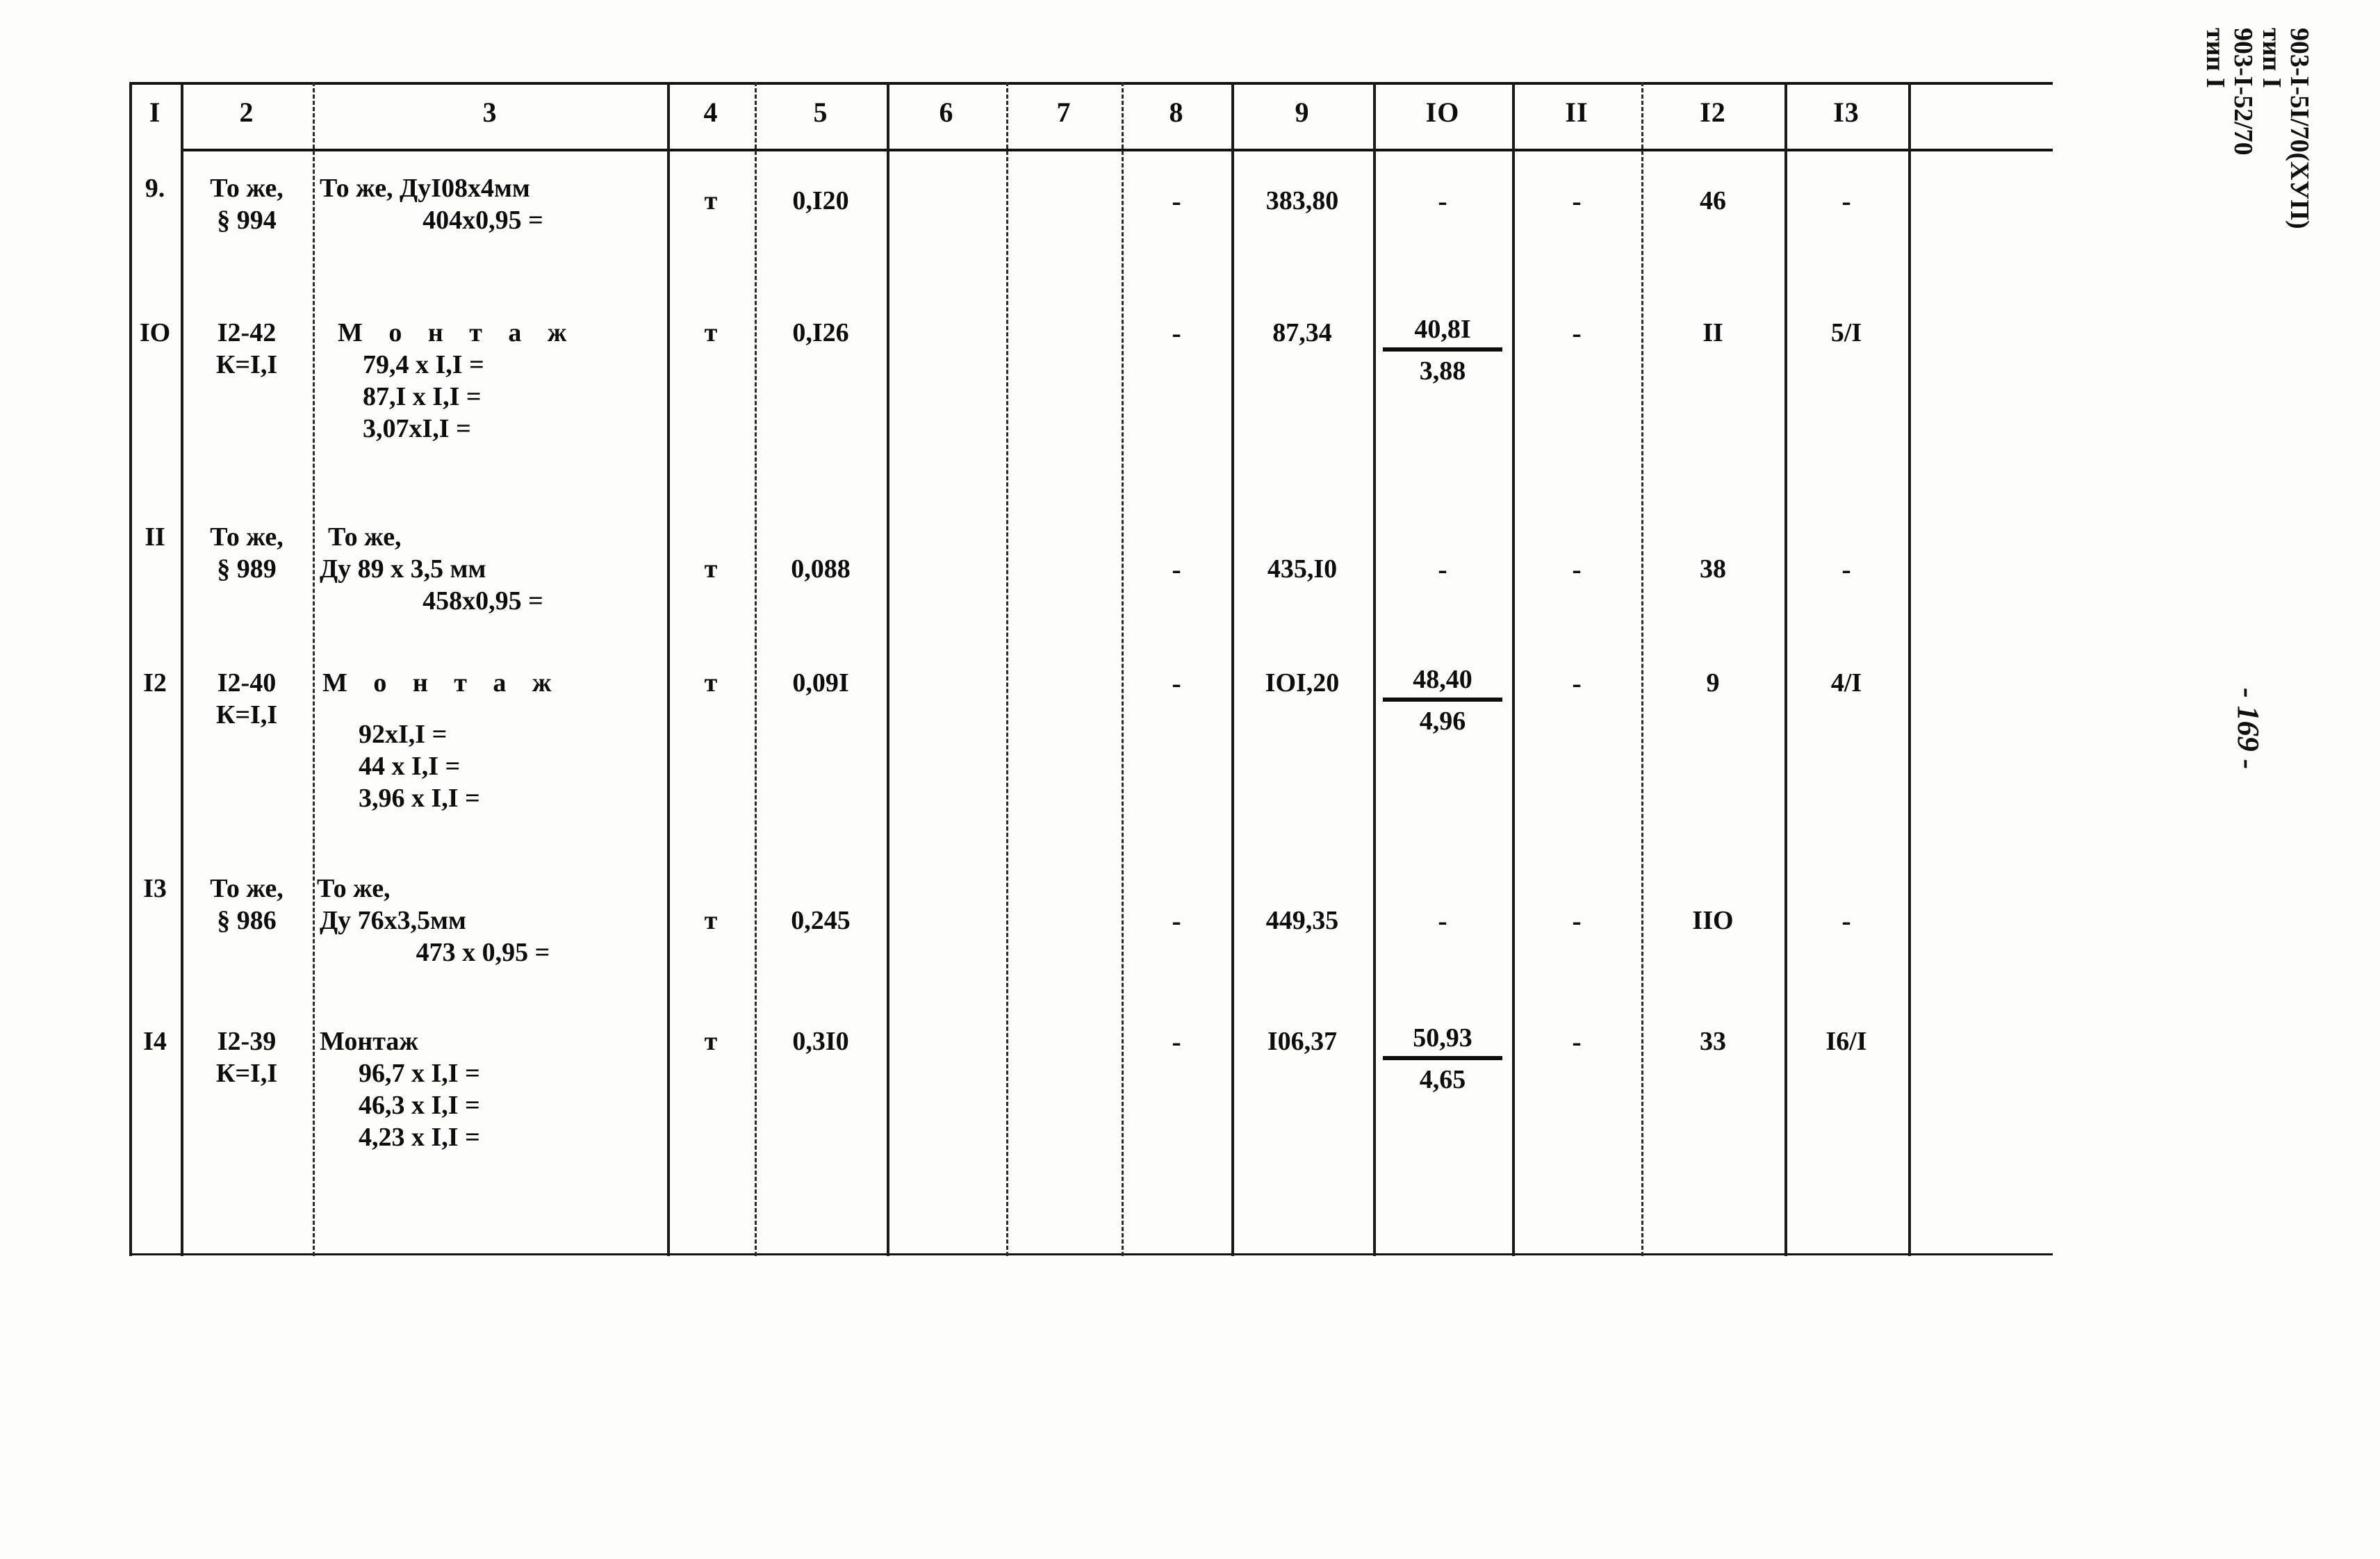 The height and width of the screenshot is (1559, 2380). Describe the element at coordinates (419, 1073) in the screenshot. I see `description-line: 96,7 х I,I =` at that location.